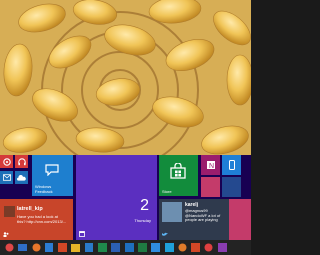  Describe the element at coordinates (44, 189) in the screenshot. I see `tile-label: Windows Feedback` at that location.